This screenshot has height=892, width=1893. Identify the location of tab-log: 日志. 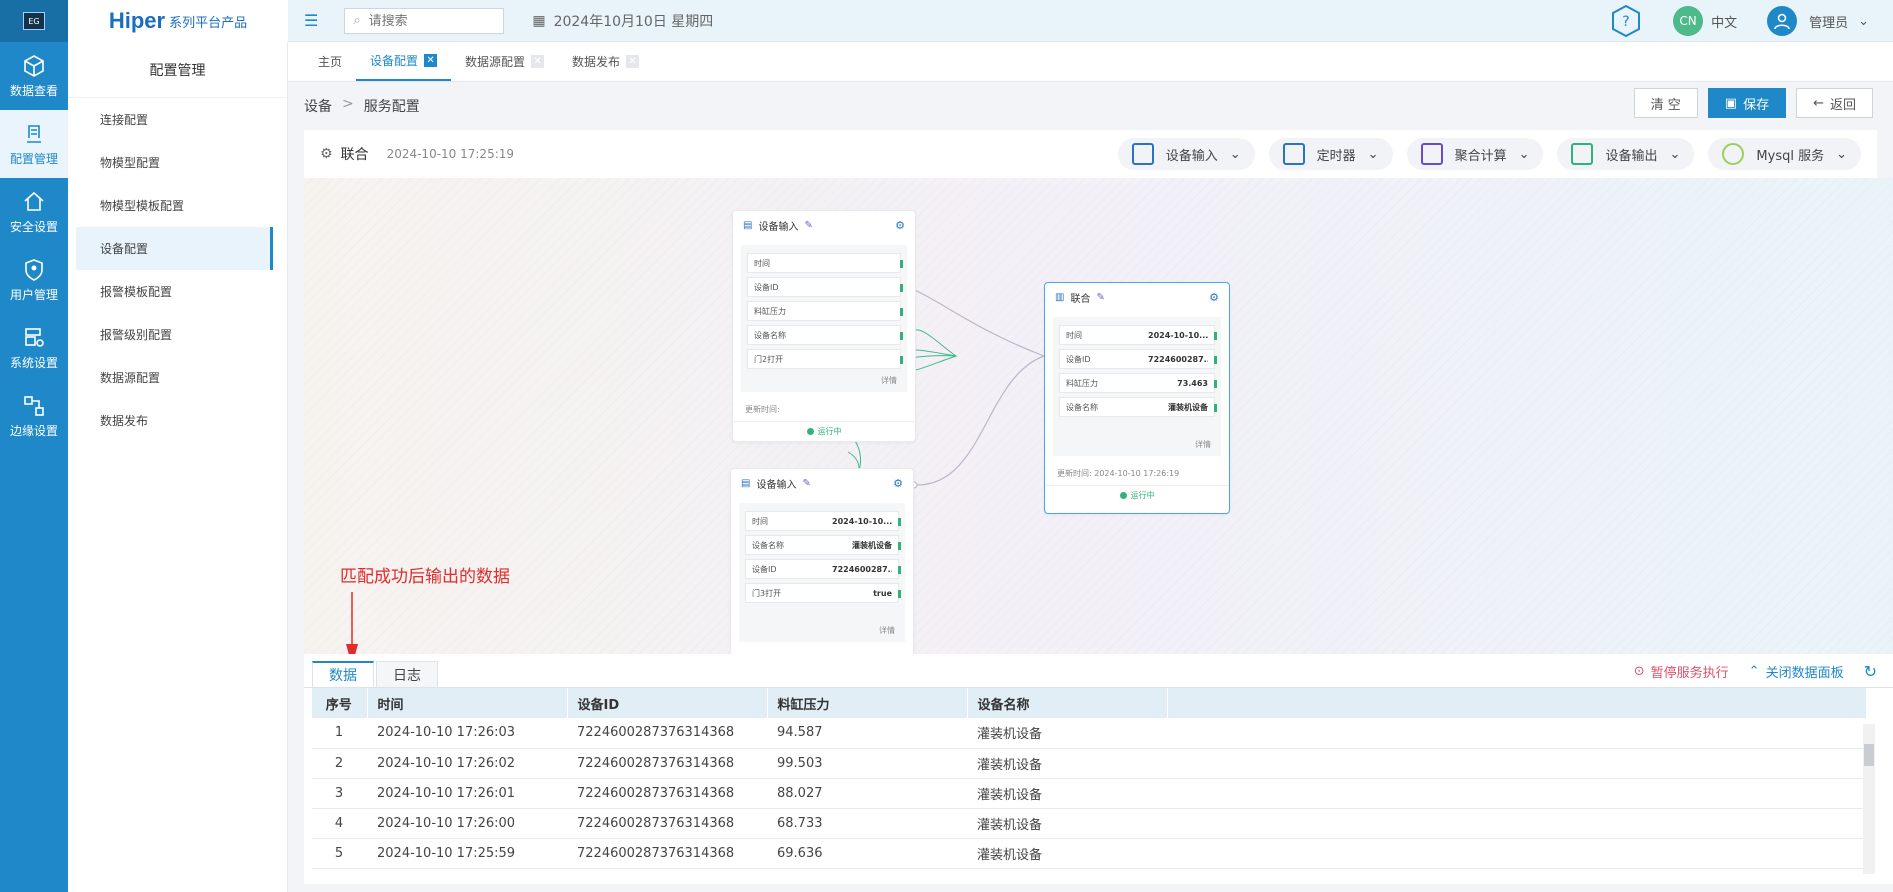
(407, 674).